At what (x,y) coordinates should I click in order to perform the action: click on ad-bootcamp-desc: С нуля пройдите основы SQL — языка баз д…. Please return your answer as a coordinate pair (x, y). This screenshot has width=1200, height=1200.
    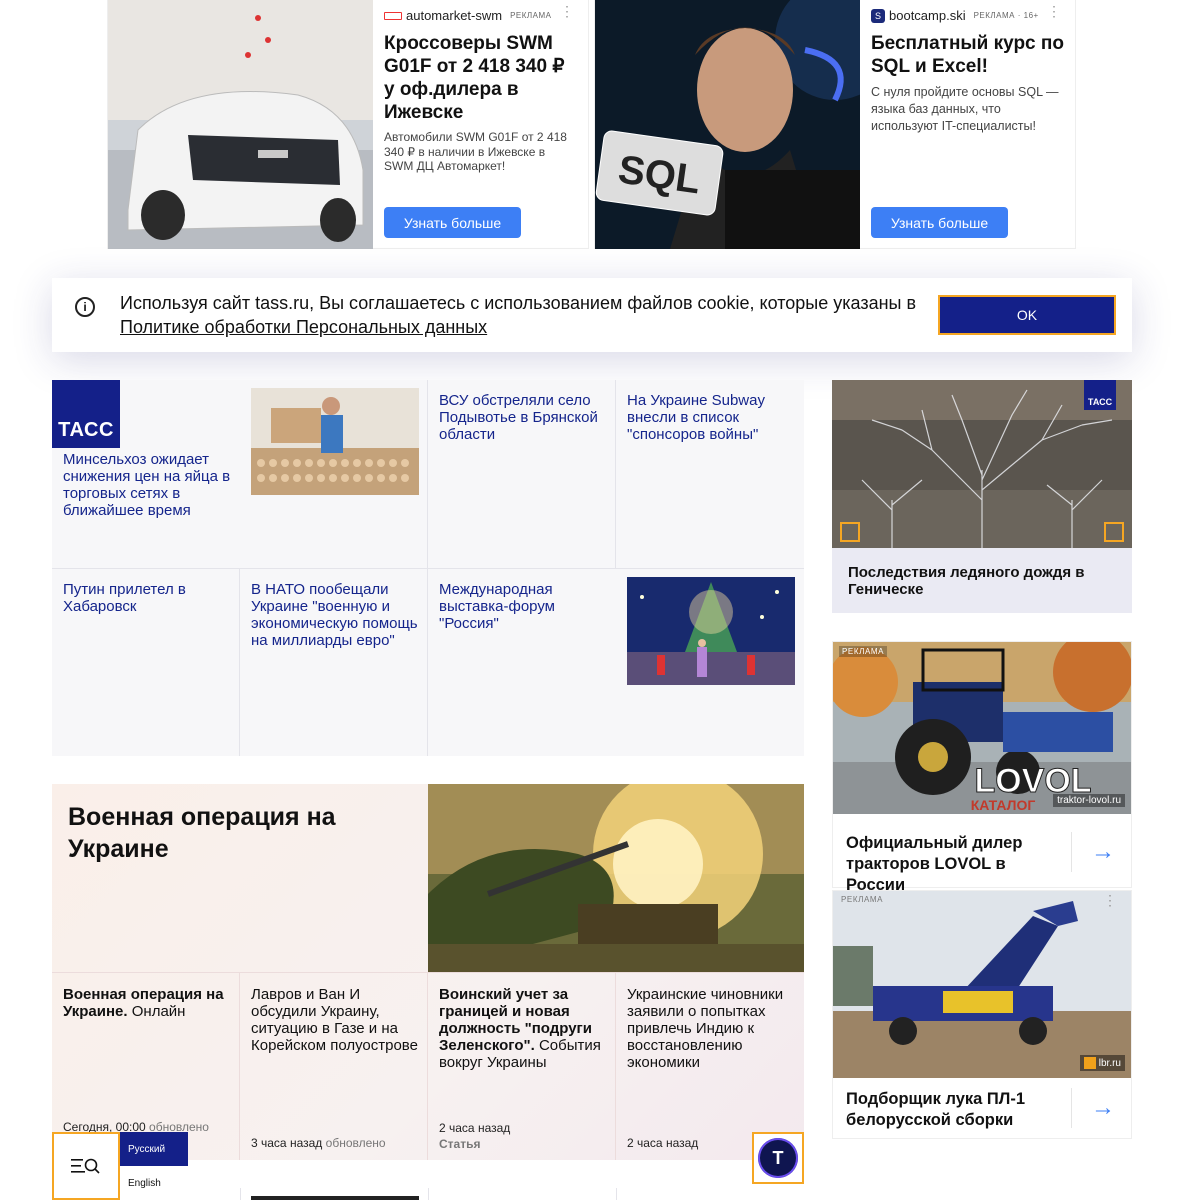
    Looking at the image, I should click on (965, 109).